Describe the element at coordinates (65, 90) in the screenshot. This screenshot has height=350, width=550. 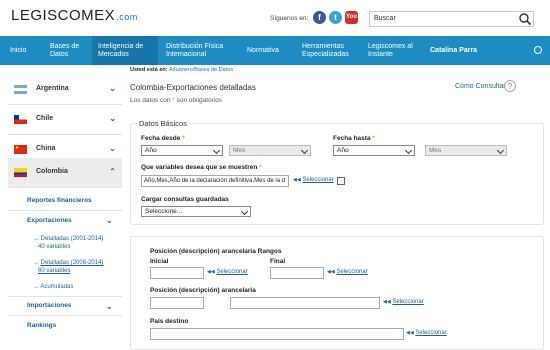
I see `country-argentina: Argentina ⌄` at that location.